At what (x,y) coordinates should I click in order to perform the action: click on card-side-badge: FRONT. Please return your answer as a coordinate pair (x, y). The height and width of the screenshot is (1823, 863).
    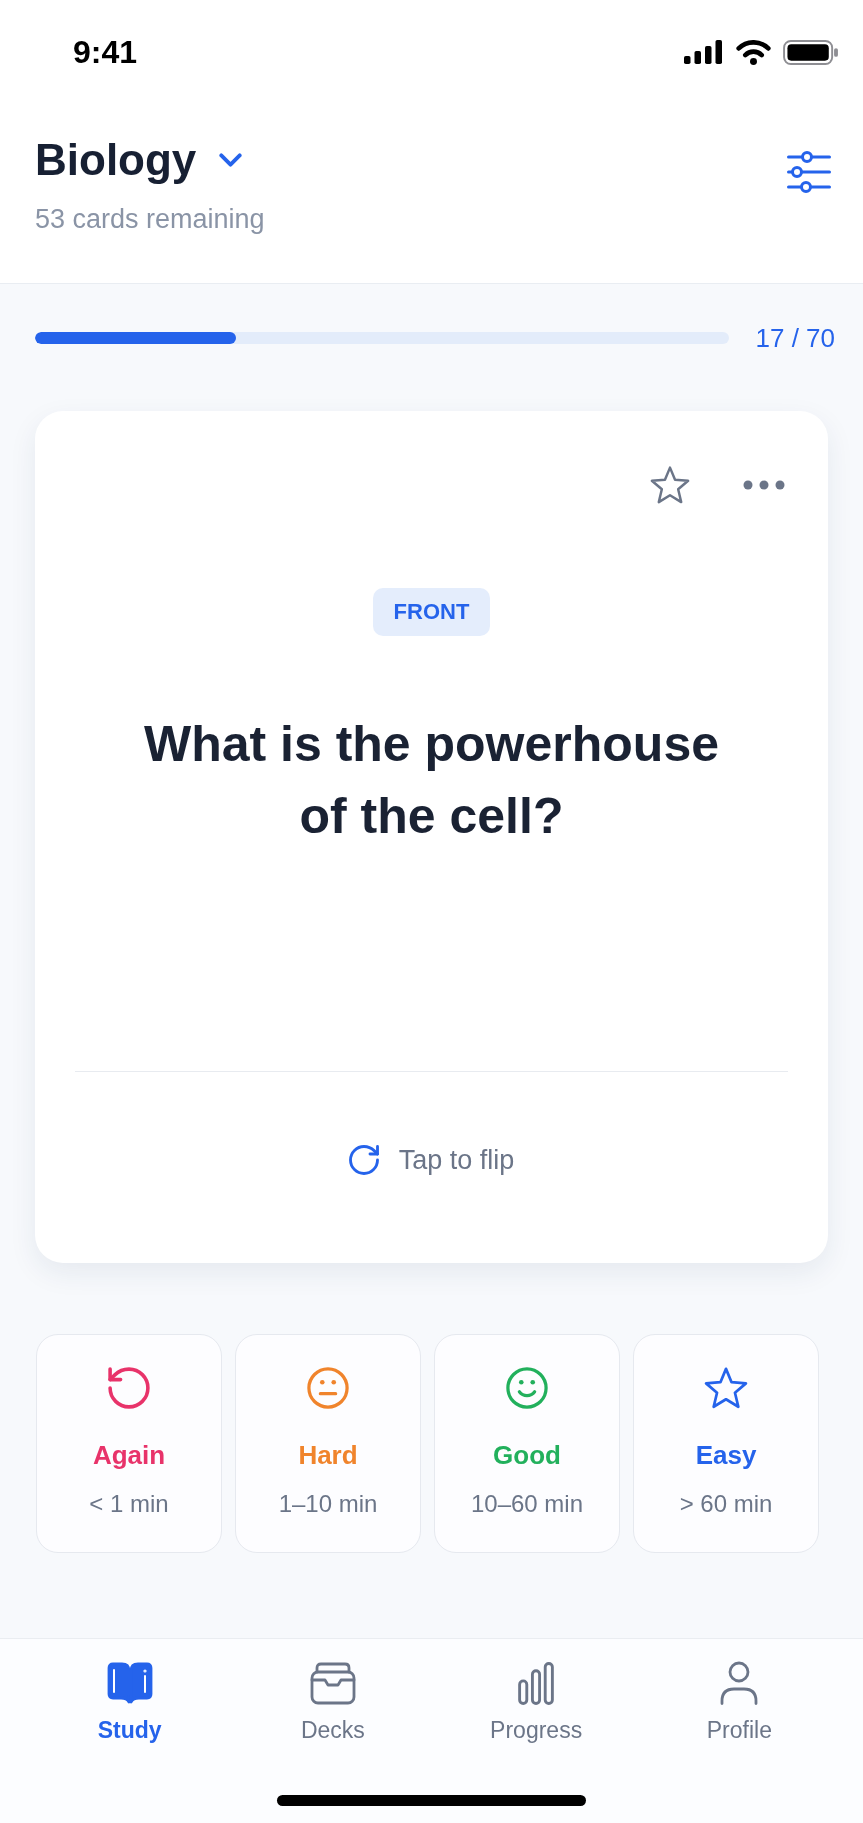
    Looking at the image, I should click on (431, 612).